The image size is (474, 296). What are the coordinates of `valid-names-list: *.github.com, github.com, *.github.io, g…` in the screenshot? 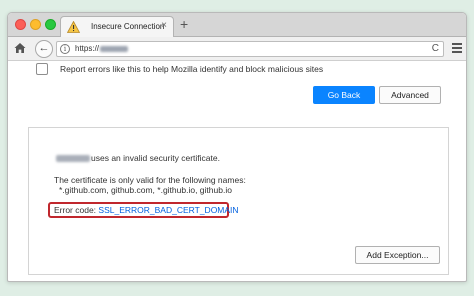 It's located at (145, 190).